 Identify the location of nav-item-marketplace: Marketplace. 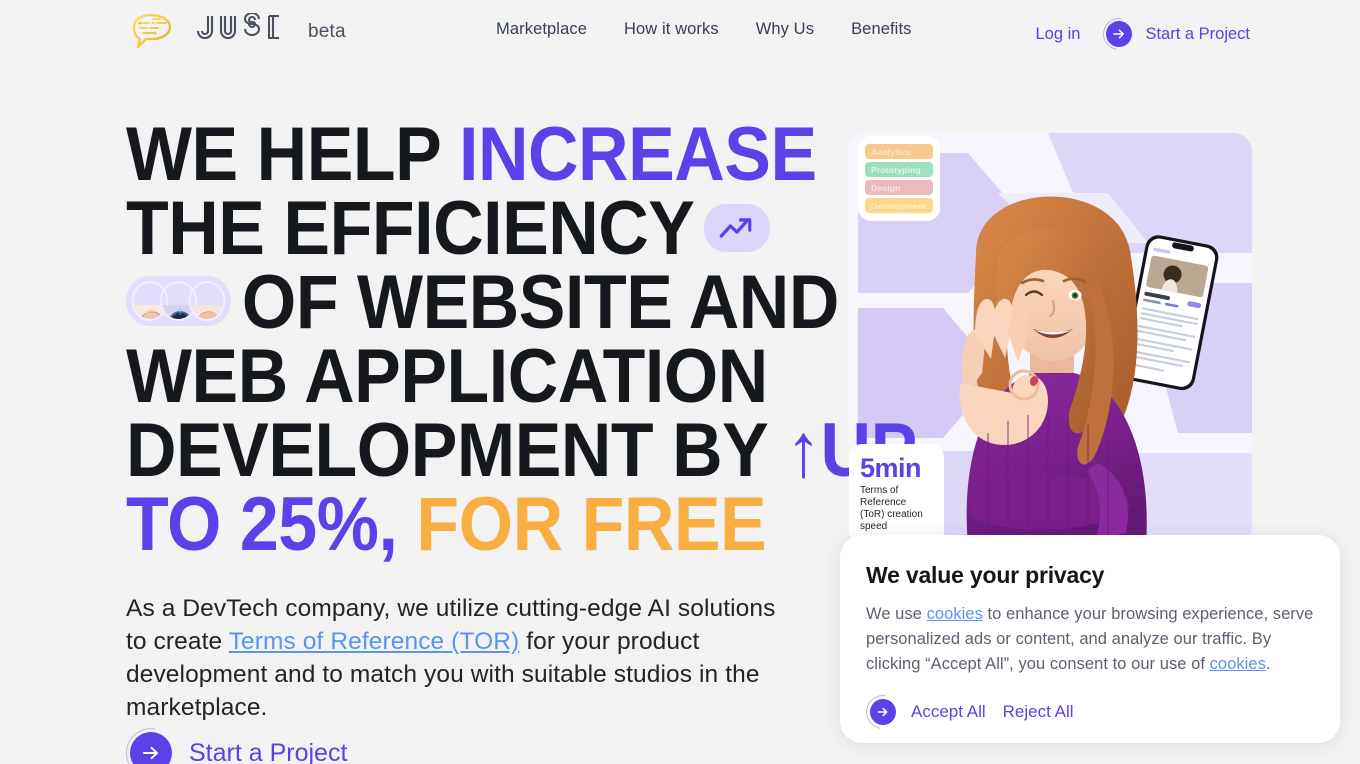
(541, 29).